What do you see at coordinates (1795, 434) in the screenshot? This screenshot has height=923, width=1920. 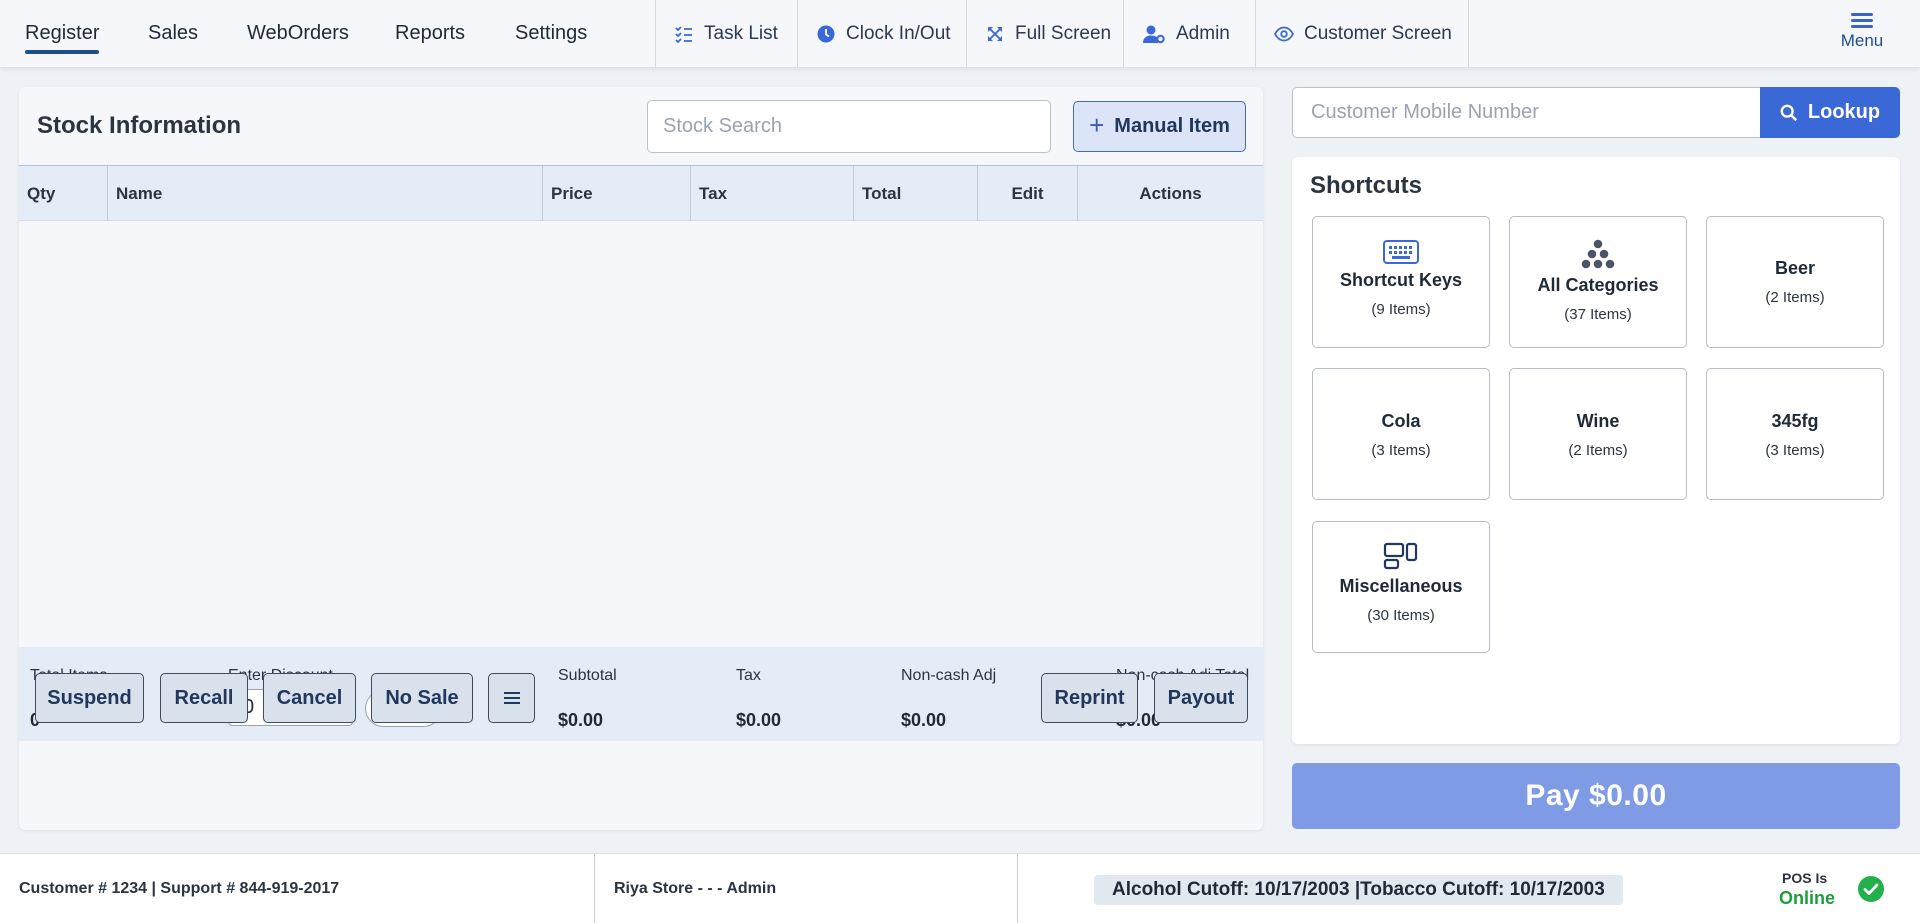 I see `shortcut-tile-345fg: 345fg (3 Items)` at bounding box center [1795, 434].